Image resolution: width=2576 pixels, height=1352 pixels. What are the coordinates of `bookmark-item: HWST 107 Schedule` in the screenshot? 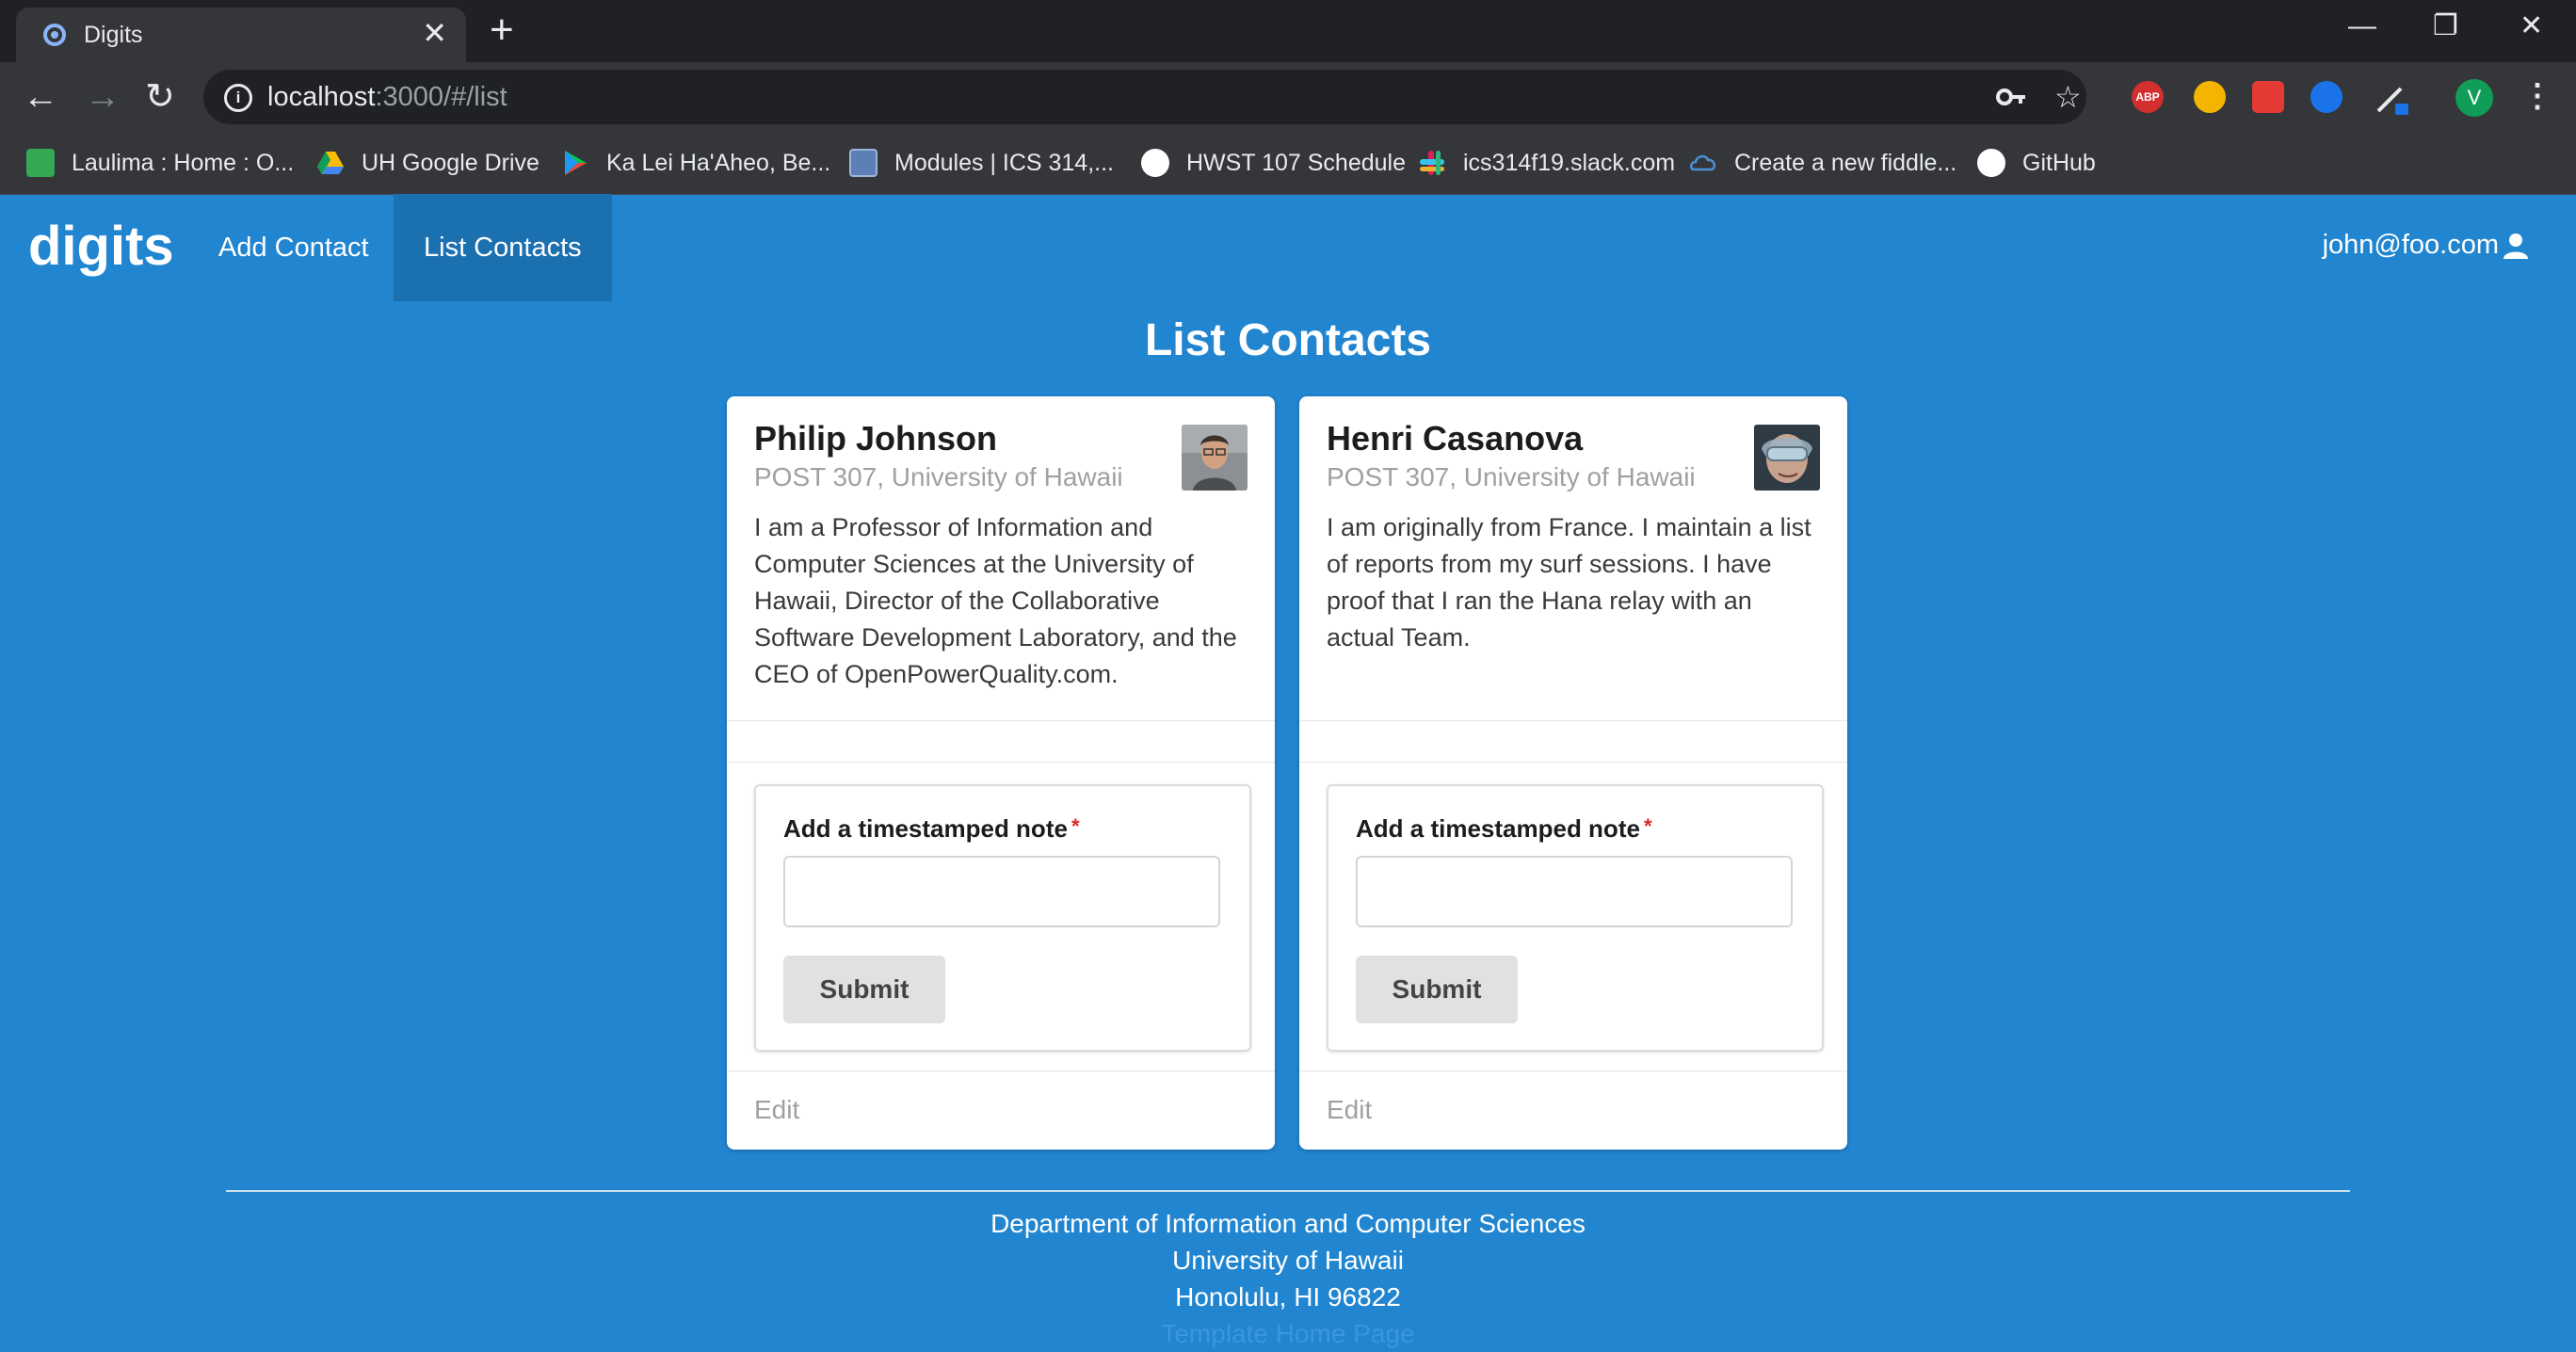 It's located at (1273, 163).